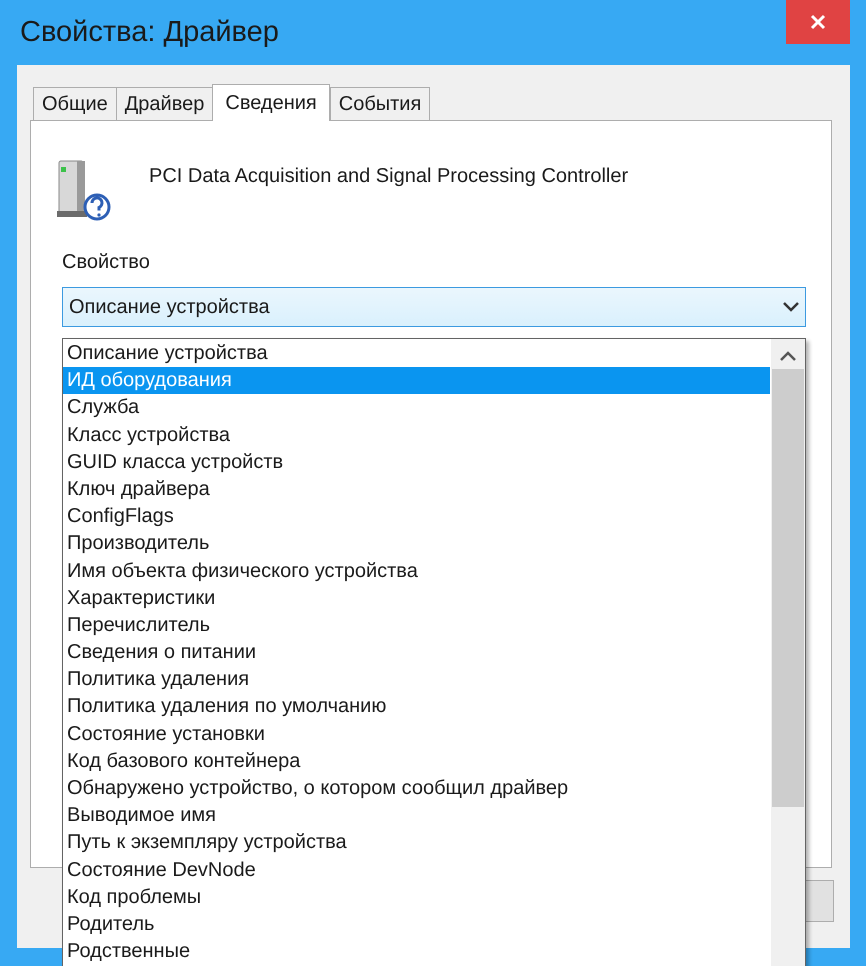  I want to click on dropdown-option: Код проблемы, so click(417, 897).